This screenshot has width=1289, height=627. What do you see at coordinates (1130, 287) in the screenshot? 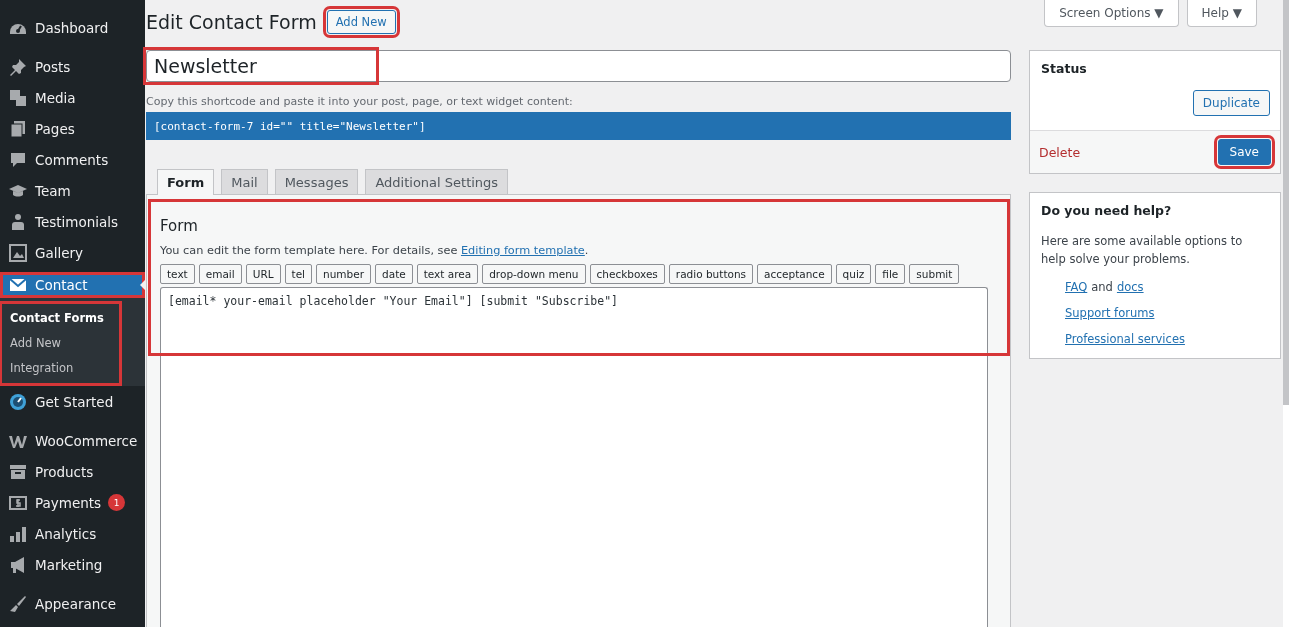
I see `help-link: docs` at bounding box center [1130, 287].